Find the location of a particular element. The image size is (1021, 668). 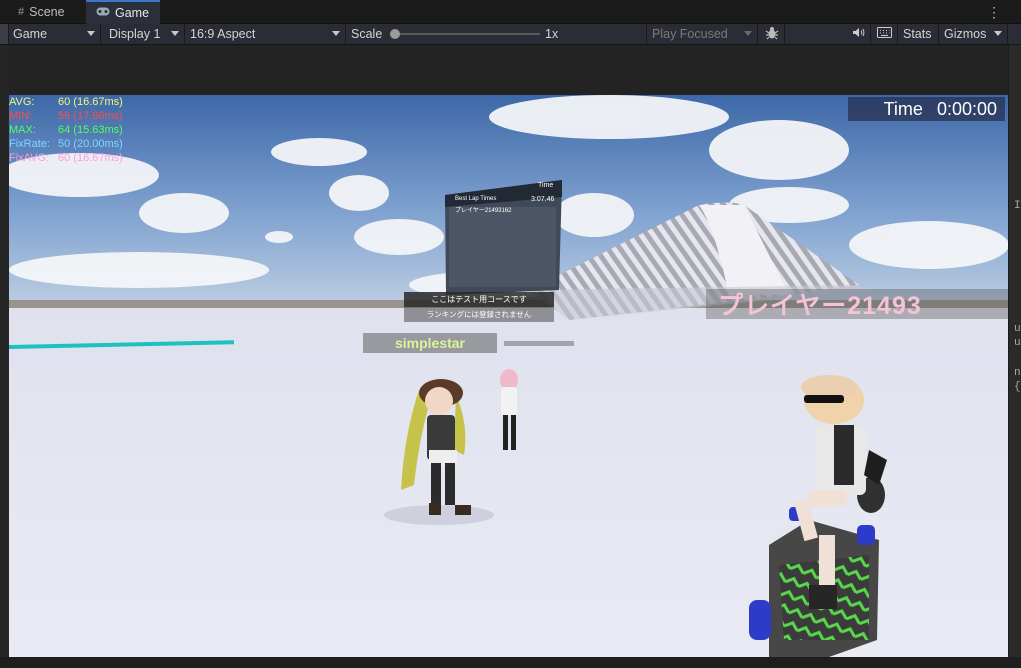

stat-max-label: MAX: is located at coordinates (22, 130).